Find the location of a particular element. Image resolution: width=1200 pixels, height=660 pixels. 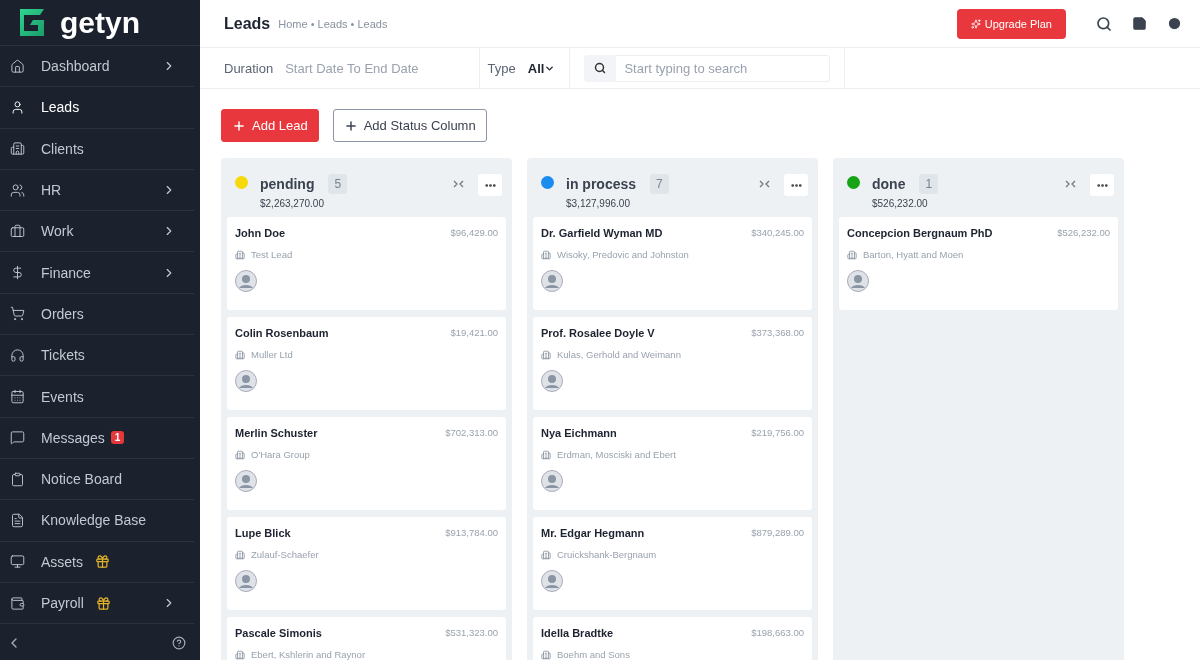

menu-label: Messages is located at coordinates (73, 437).